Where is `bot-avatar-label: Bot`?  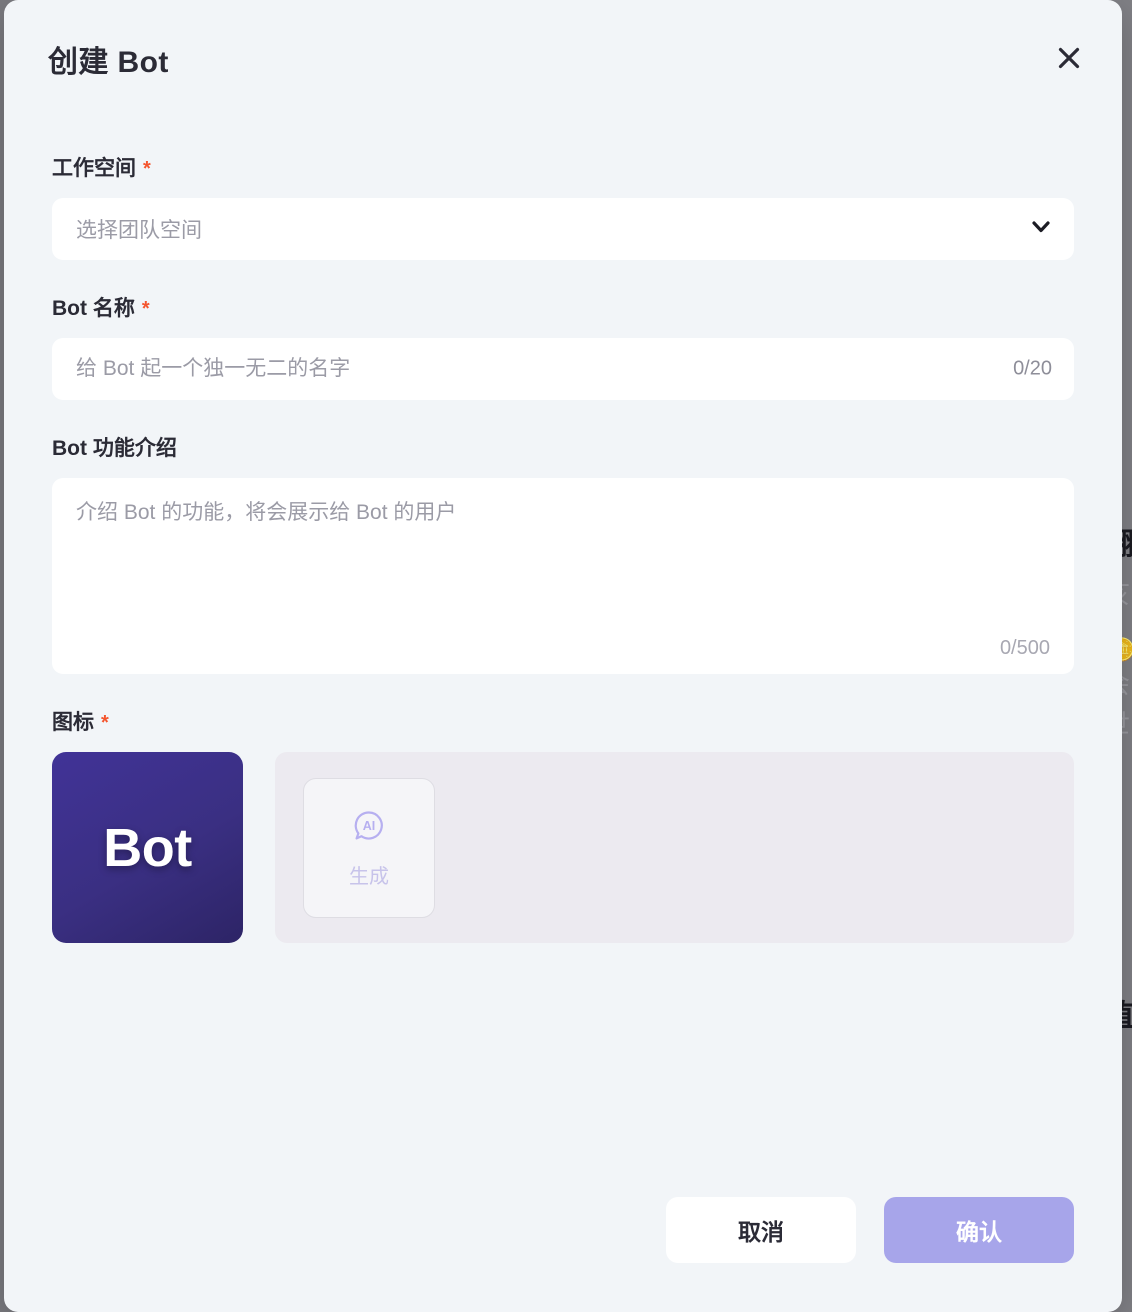 bot-avatar-label: Bot is located at coordinates (147, 847).